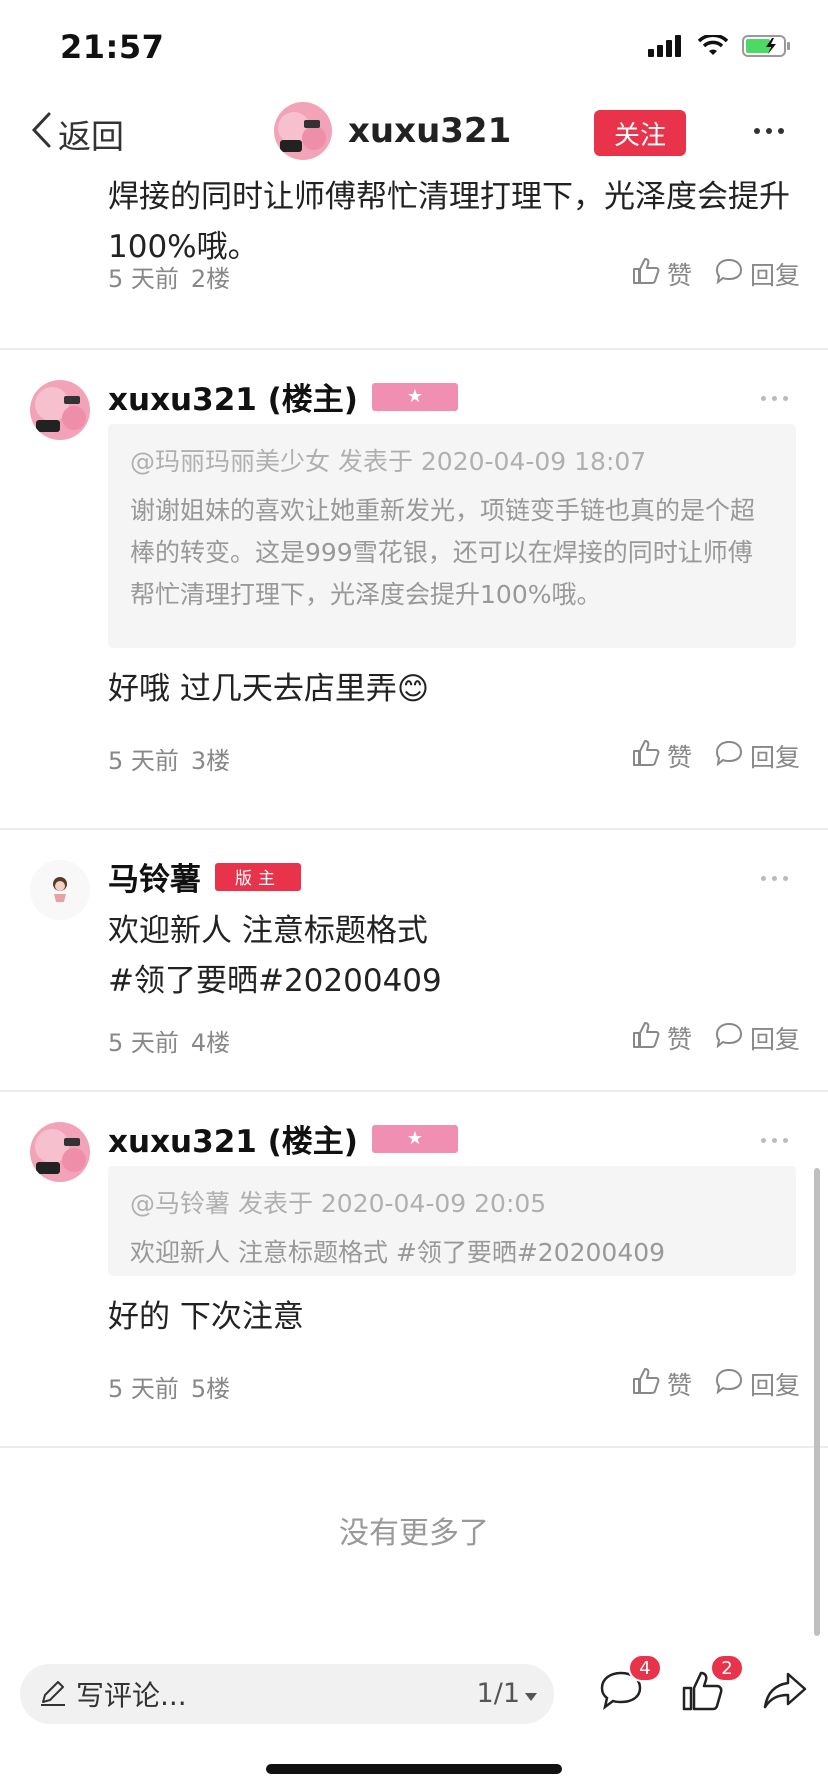  Describe the element at coordinates (414, 1533) in the screenshot. I see `no-more-text: 没有更多了` at that location.